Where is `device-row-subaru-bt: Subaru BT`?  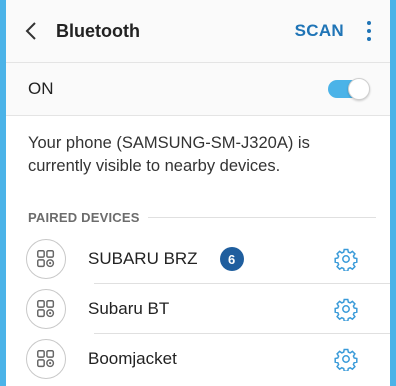
device-row-subaru-bt: Subaru BT is located at coordinates (198, 309).